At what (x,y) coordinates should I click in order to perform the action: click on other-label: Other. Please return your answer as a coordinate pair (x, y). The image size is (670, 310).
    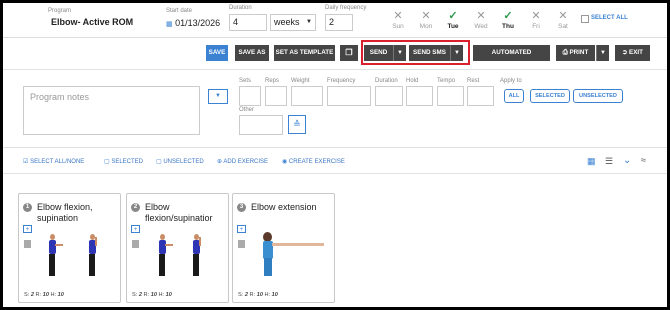
    Looking at the image, I should click on (247, 110).